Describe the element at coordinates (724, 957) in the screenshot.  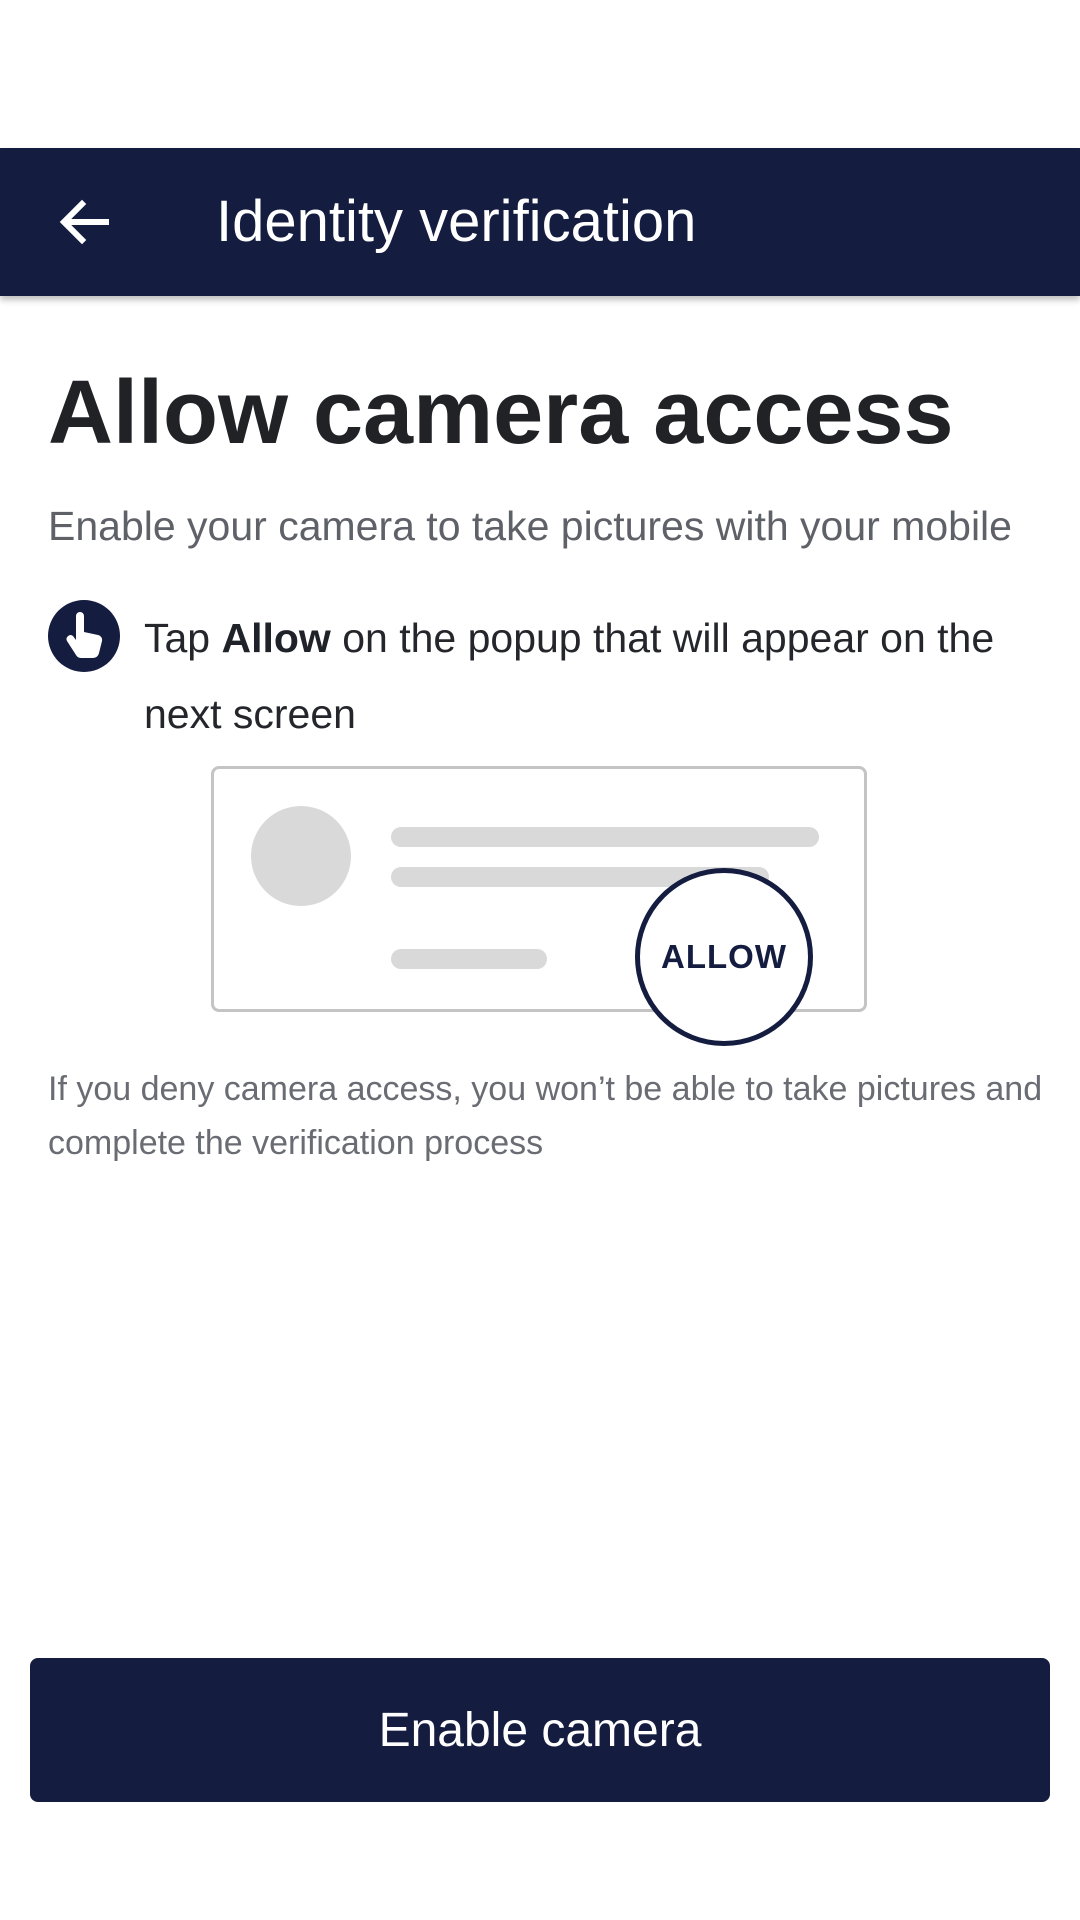
I see `allow-highlight: ALLOW` at that location.